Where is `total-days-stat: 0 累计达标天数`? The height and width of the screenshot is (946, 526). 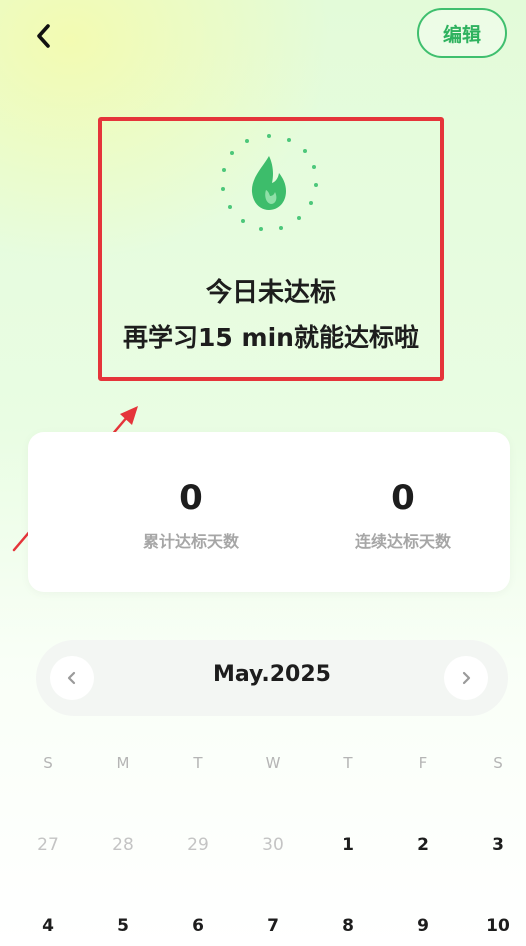
total-days-stat: 0 累计达标天数 is located at coordinates (191, 514).